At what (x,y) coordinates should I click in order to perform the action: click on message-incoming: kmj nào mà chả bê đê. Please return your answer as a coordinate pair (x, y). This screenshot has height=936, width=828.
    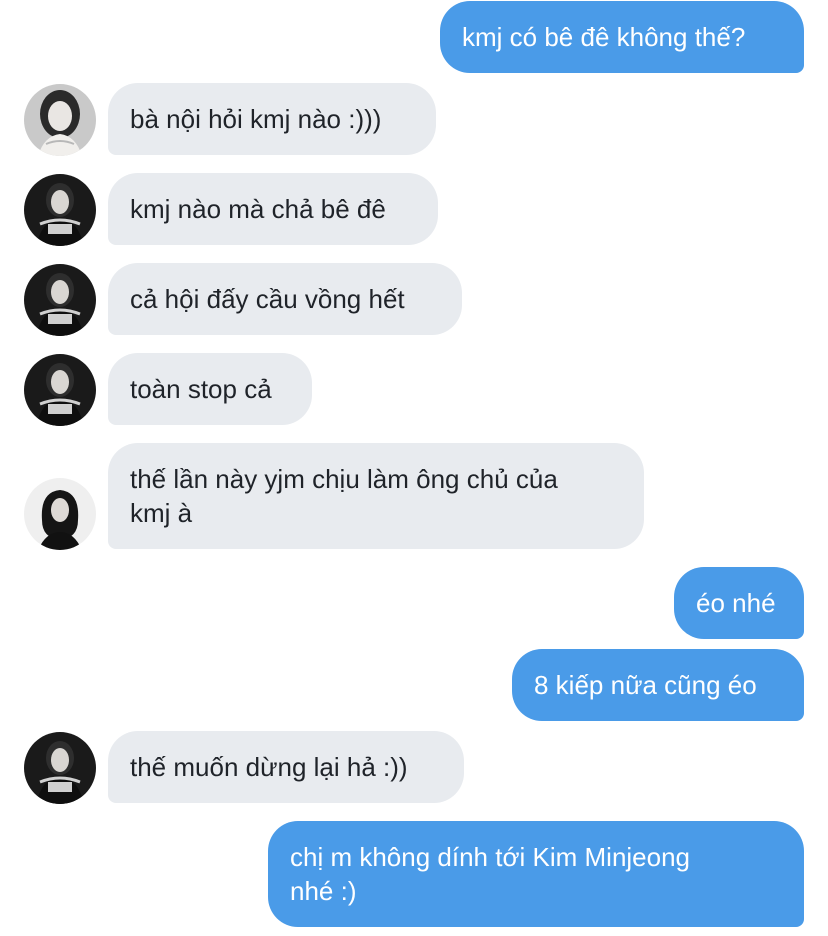
    Looking at the image, I should click on (273, 209).